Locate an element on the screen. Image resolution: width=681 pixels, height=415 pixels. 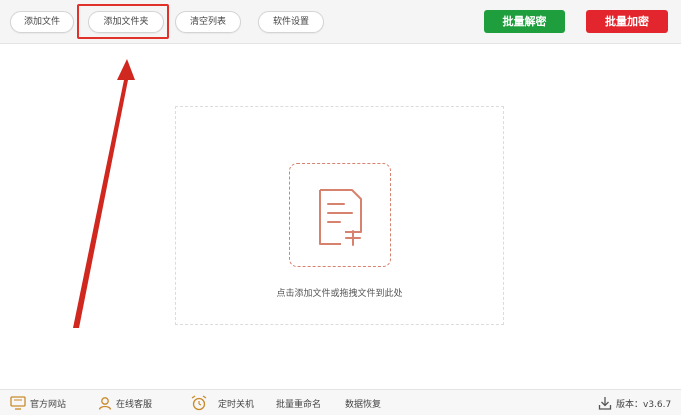
scheduled-shutdown-label: 定时关机 is located at coordinates (236, 404).